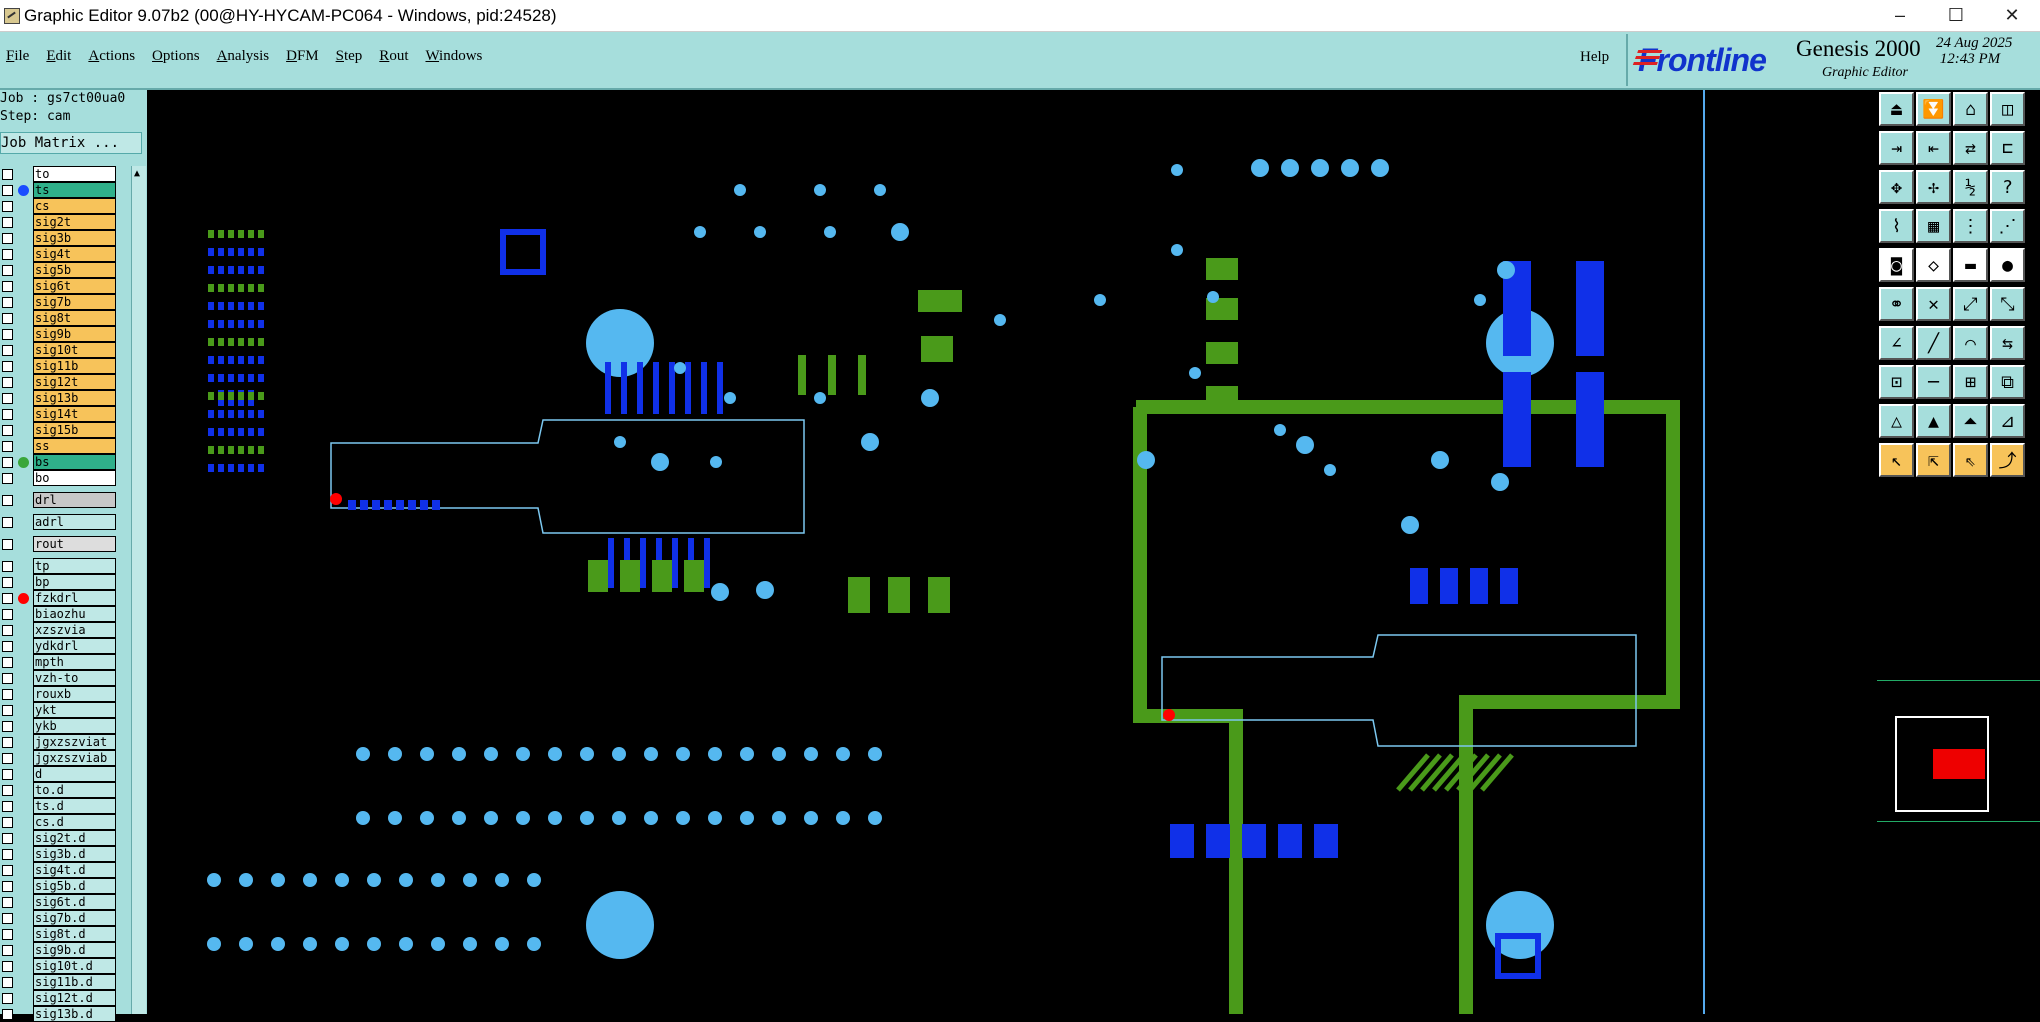  I want to click on layer-name: ydkdrl, so click(74, 646).